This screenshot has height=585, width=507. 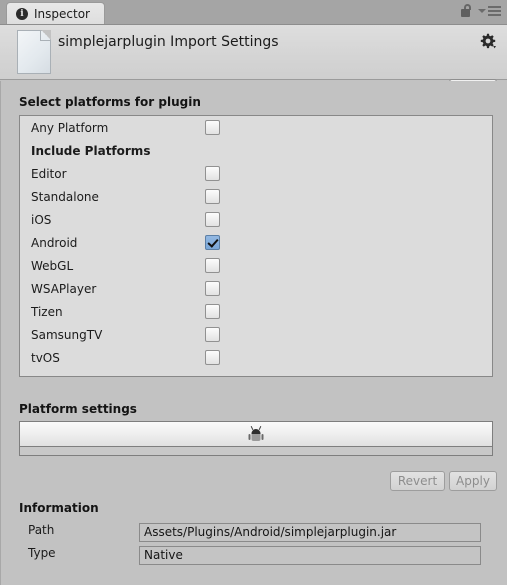 I want to click on platform-group-header: Include Platforms, so click(x=256, y=150).